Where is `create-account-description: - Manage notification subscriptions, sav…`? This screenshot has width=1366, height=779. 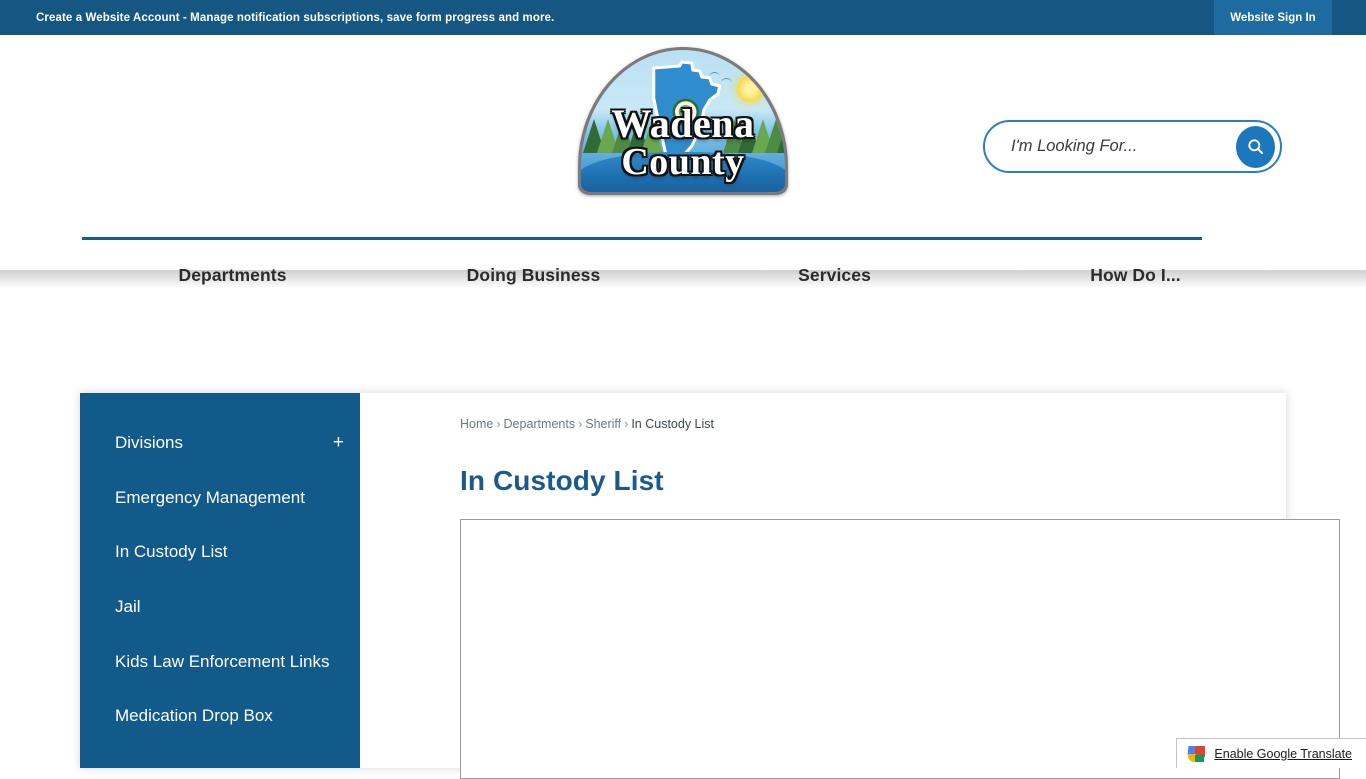
create-account-description: - Manage notification subscriptions, sav… is located at coordinates (367, 18).